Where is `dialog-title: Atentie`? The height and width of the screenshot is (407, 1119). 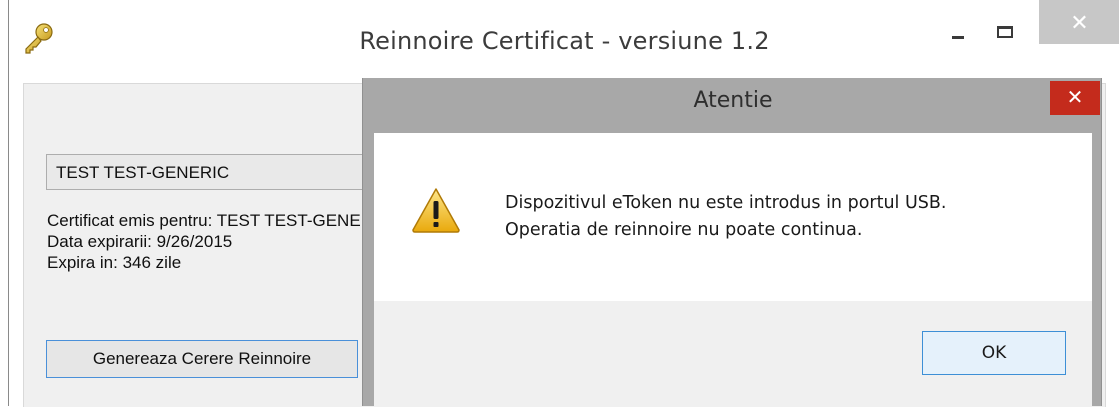 dialog-title: Atentie is located at coordinates (733, 100).